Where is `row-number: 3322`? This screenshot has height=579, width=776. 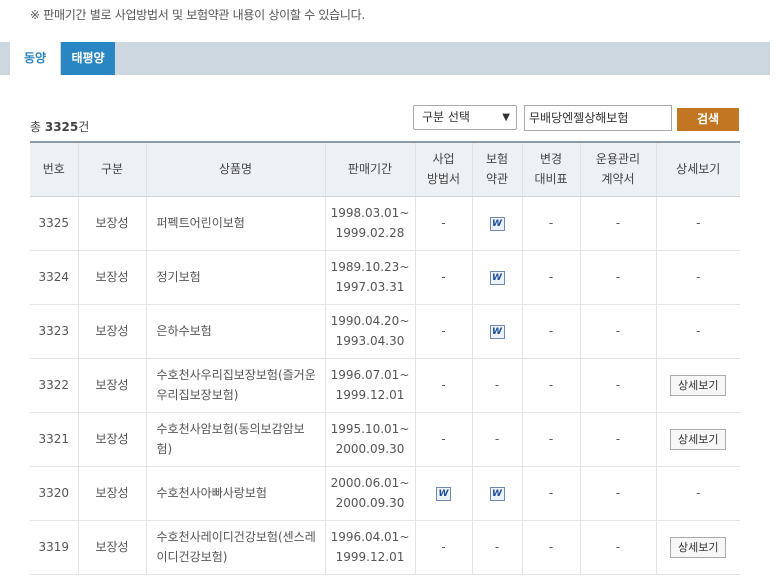 row-number: 3322 is located at coordinates (54, 385).